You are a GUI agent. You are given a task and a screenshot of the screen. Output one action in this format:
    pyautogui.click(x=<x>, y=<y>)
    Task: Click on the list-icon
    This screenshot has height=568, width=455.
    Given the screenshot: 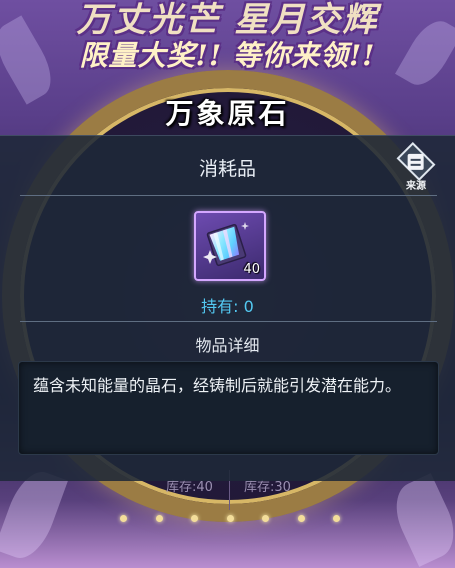 What is the action you would take?
    pyautogui.click(x=416, y=161)
    